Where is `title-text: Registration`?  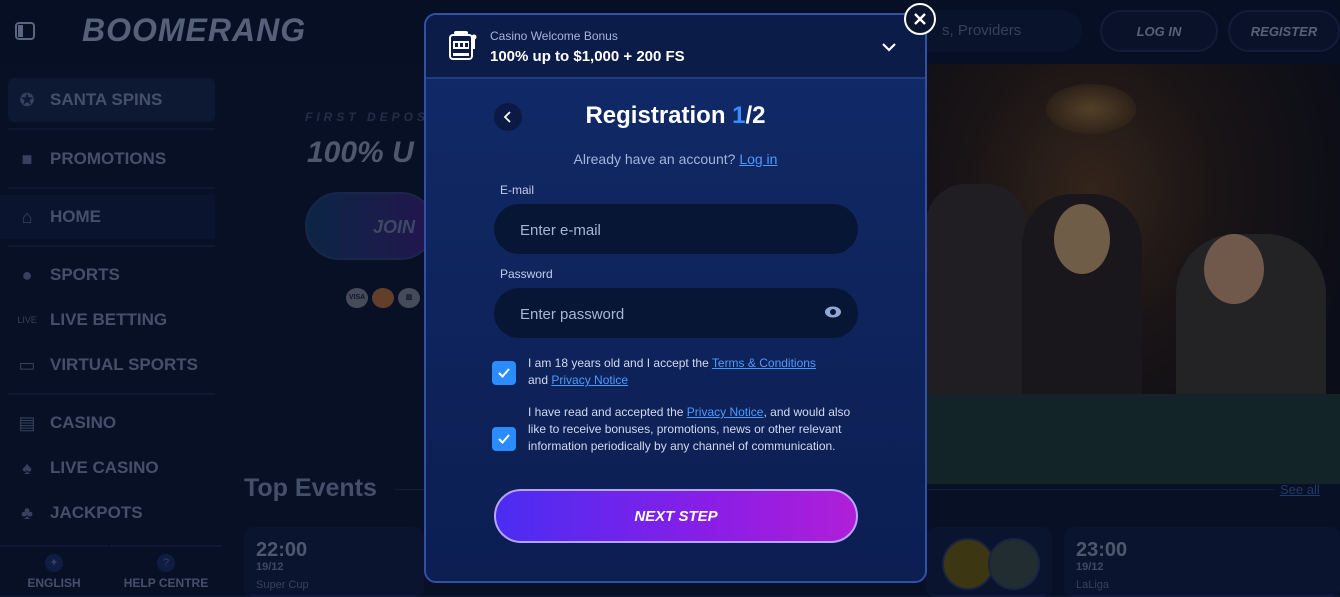 title-text: Registration is located at coordinates (659, 115).